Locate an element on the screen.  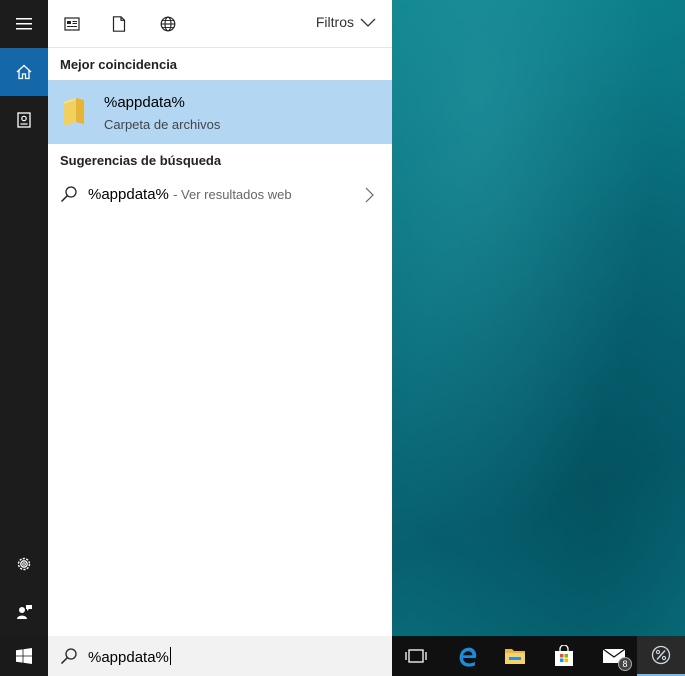
active-app-button is located at coordinates (661, 656).